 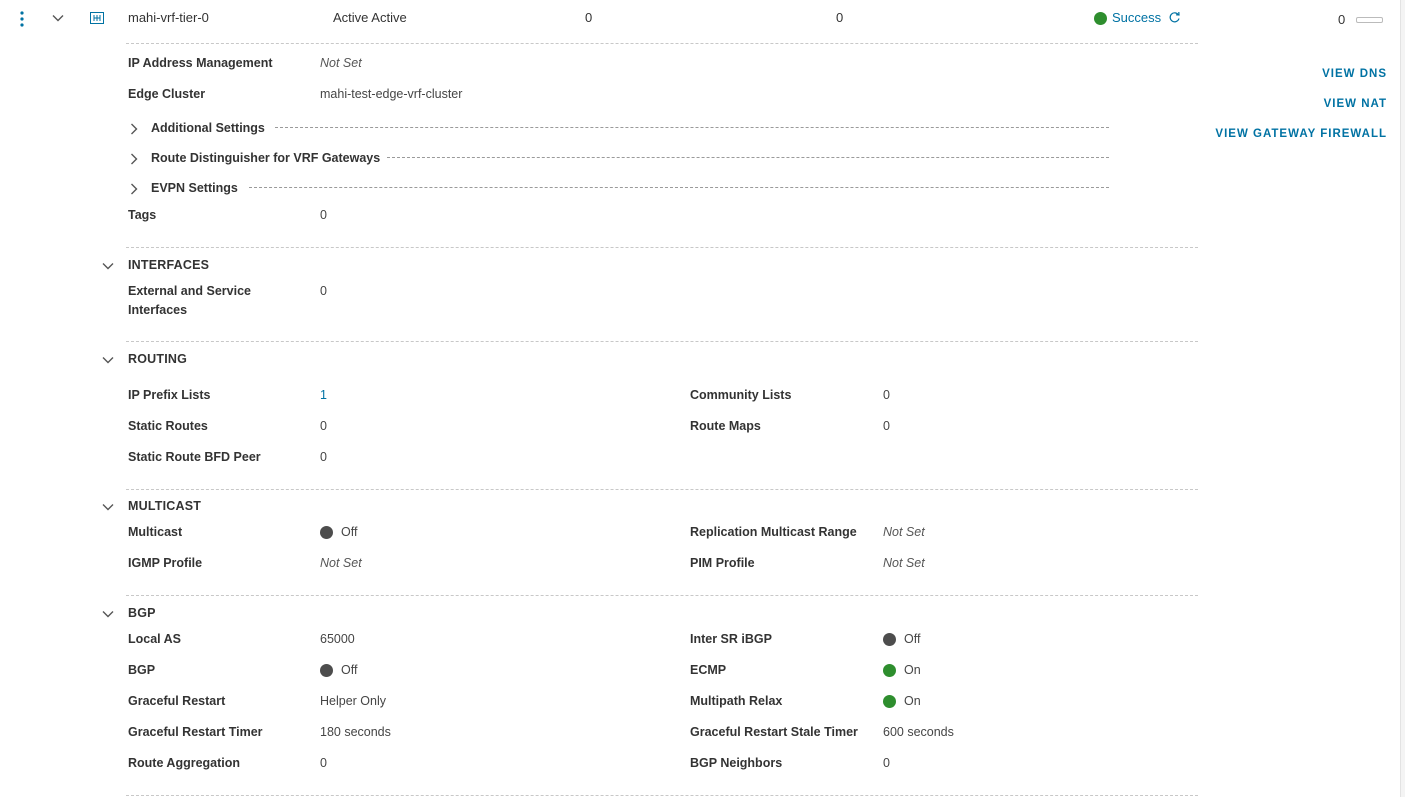 I want to click on ipam-label: IP Address Management, so click(x=200, y=63).